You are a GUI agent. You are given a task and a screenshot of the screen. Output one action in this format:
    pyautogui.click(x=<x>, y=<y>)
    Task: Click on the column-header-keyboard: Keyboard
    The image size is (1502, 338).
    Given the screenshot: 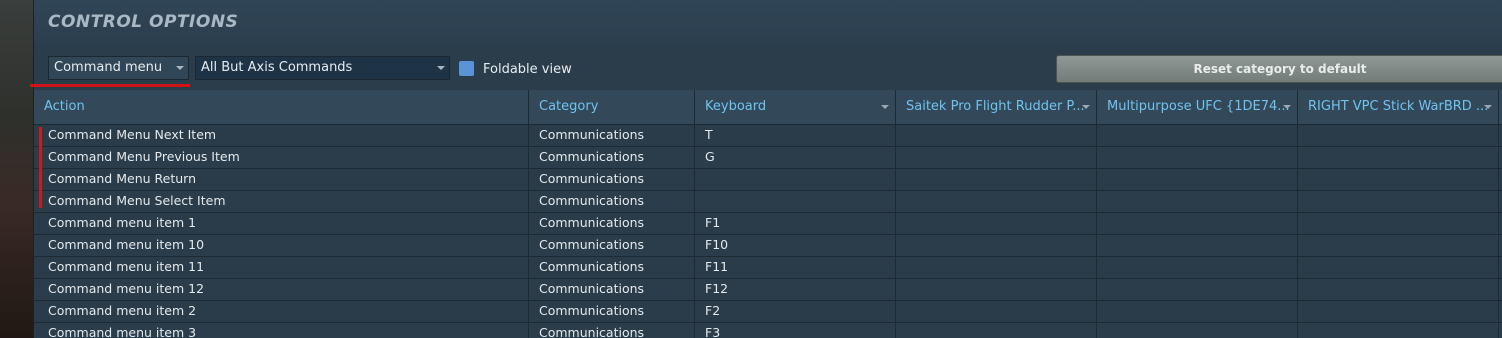 What is the action you would take?
    pyautogui.click(x=795, y=107)
    